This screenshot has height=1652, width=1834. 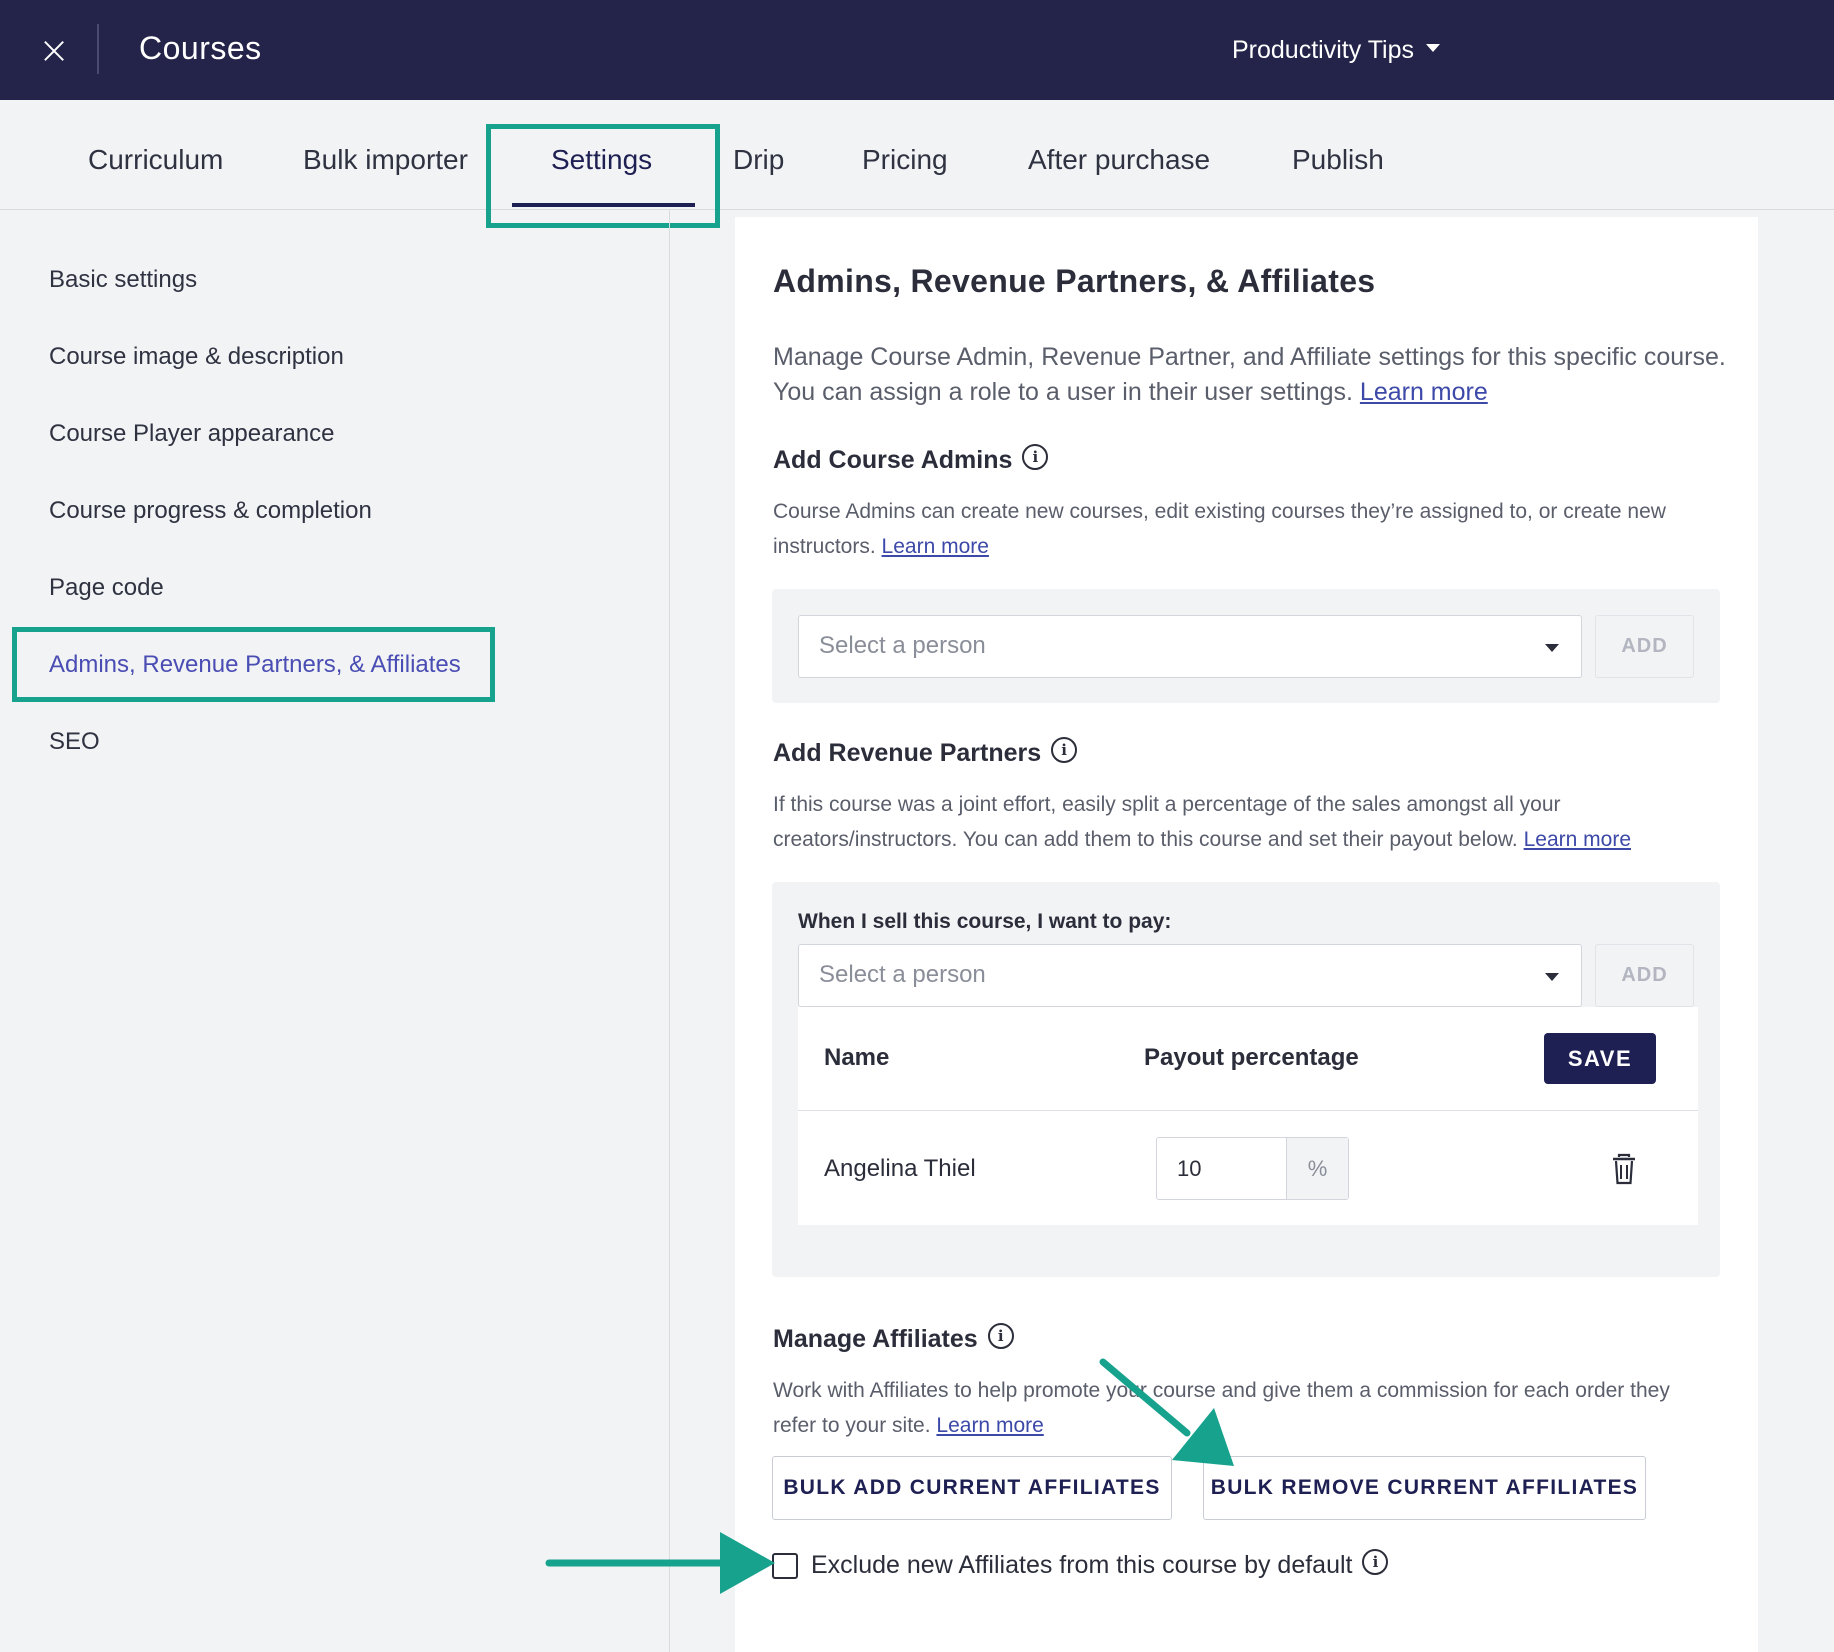 I want to click on add-course-admin-button: ADD, so click(x=1644, y=646).